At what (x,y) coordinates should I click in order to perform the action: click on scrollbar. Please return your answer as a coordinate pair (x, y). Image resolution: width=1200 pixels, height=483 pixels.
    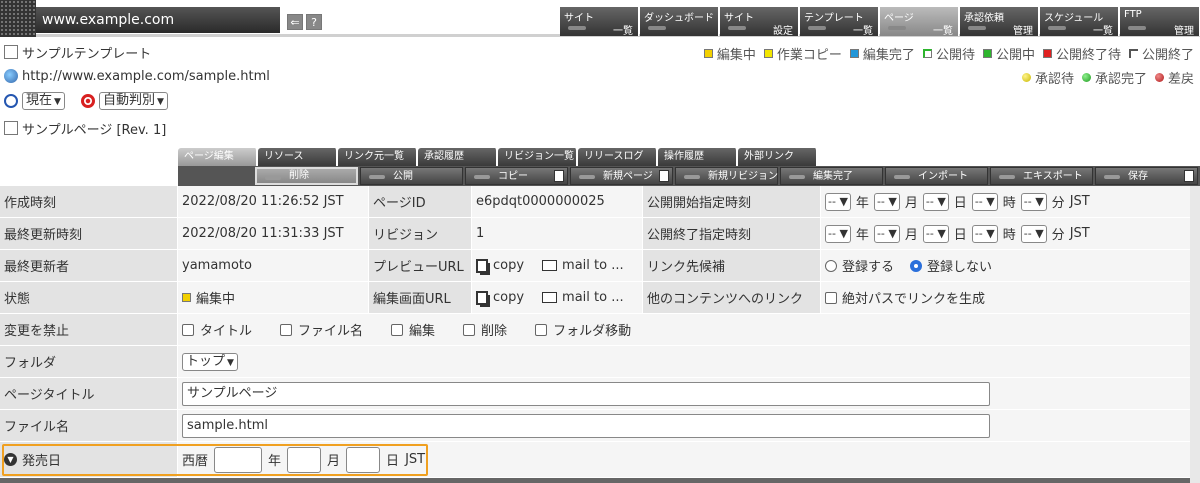
    Looking at the image, I should click on (1195, 334).